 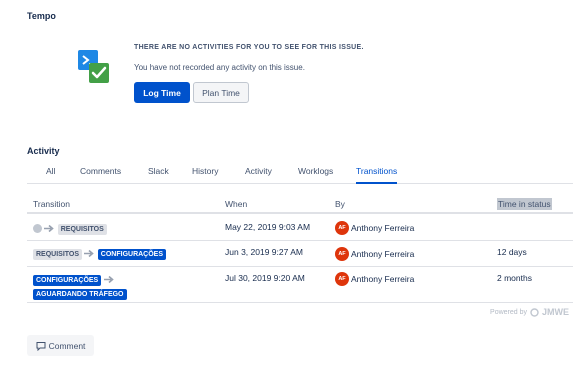 I want to click on tab-comments: Comments, so click(x=100, y=174).